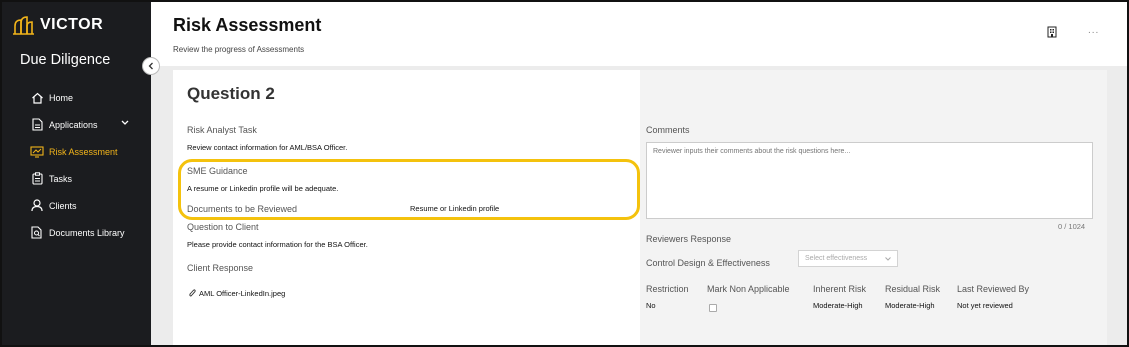 Image resolution: width=1129 pixels, height=347 pixels. What do you see at coordinates (37, 179) in the screenshot?
I see `clipboard-icon` at bounding box center [37, 179].